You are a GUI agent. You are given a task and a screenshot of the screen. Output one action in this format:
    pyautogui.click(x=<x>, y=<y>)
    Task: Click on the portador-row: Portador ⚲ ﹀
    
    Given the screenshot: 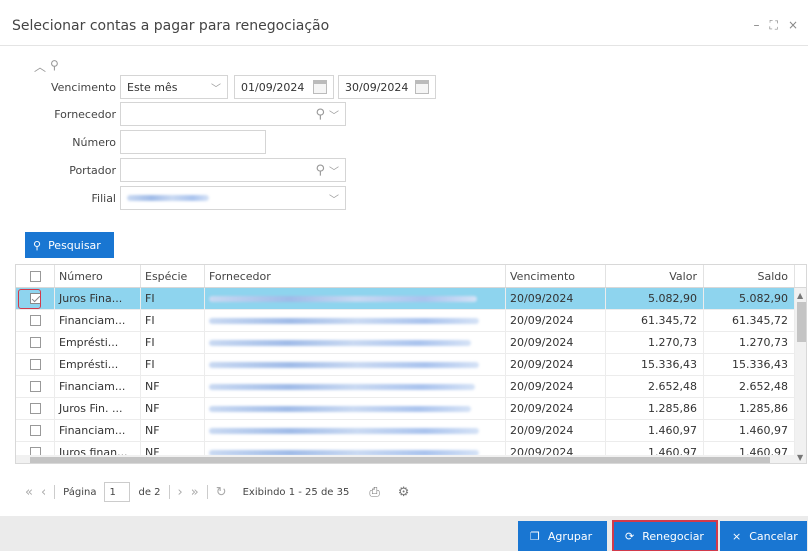 What is the action you would take?
    pyautogui.click(x=173, y=170)
    